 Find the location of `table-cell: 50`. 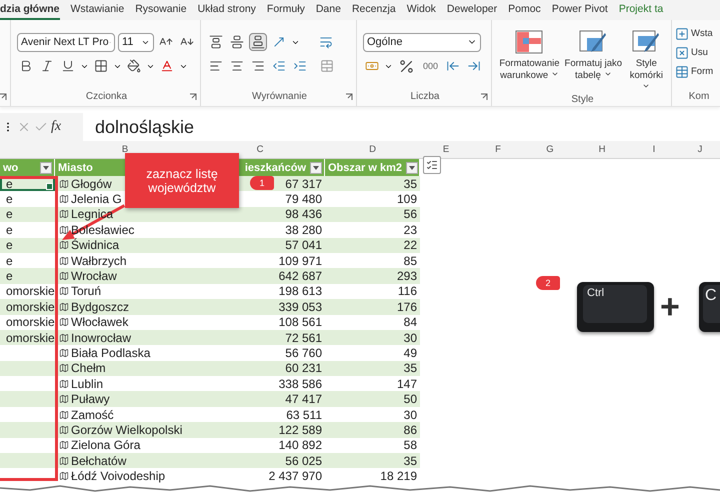

table-cell: 50 is located at coordinates (372, 399).